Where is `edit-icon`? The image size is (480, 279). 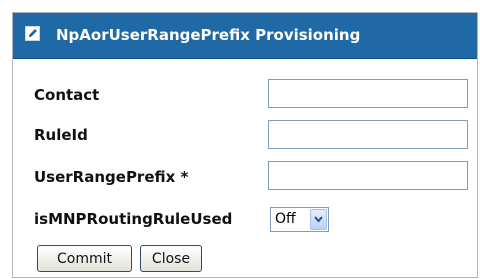
edit-icon is located at coordinates (32, 33).